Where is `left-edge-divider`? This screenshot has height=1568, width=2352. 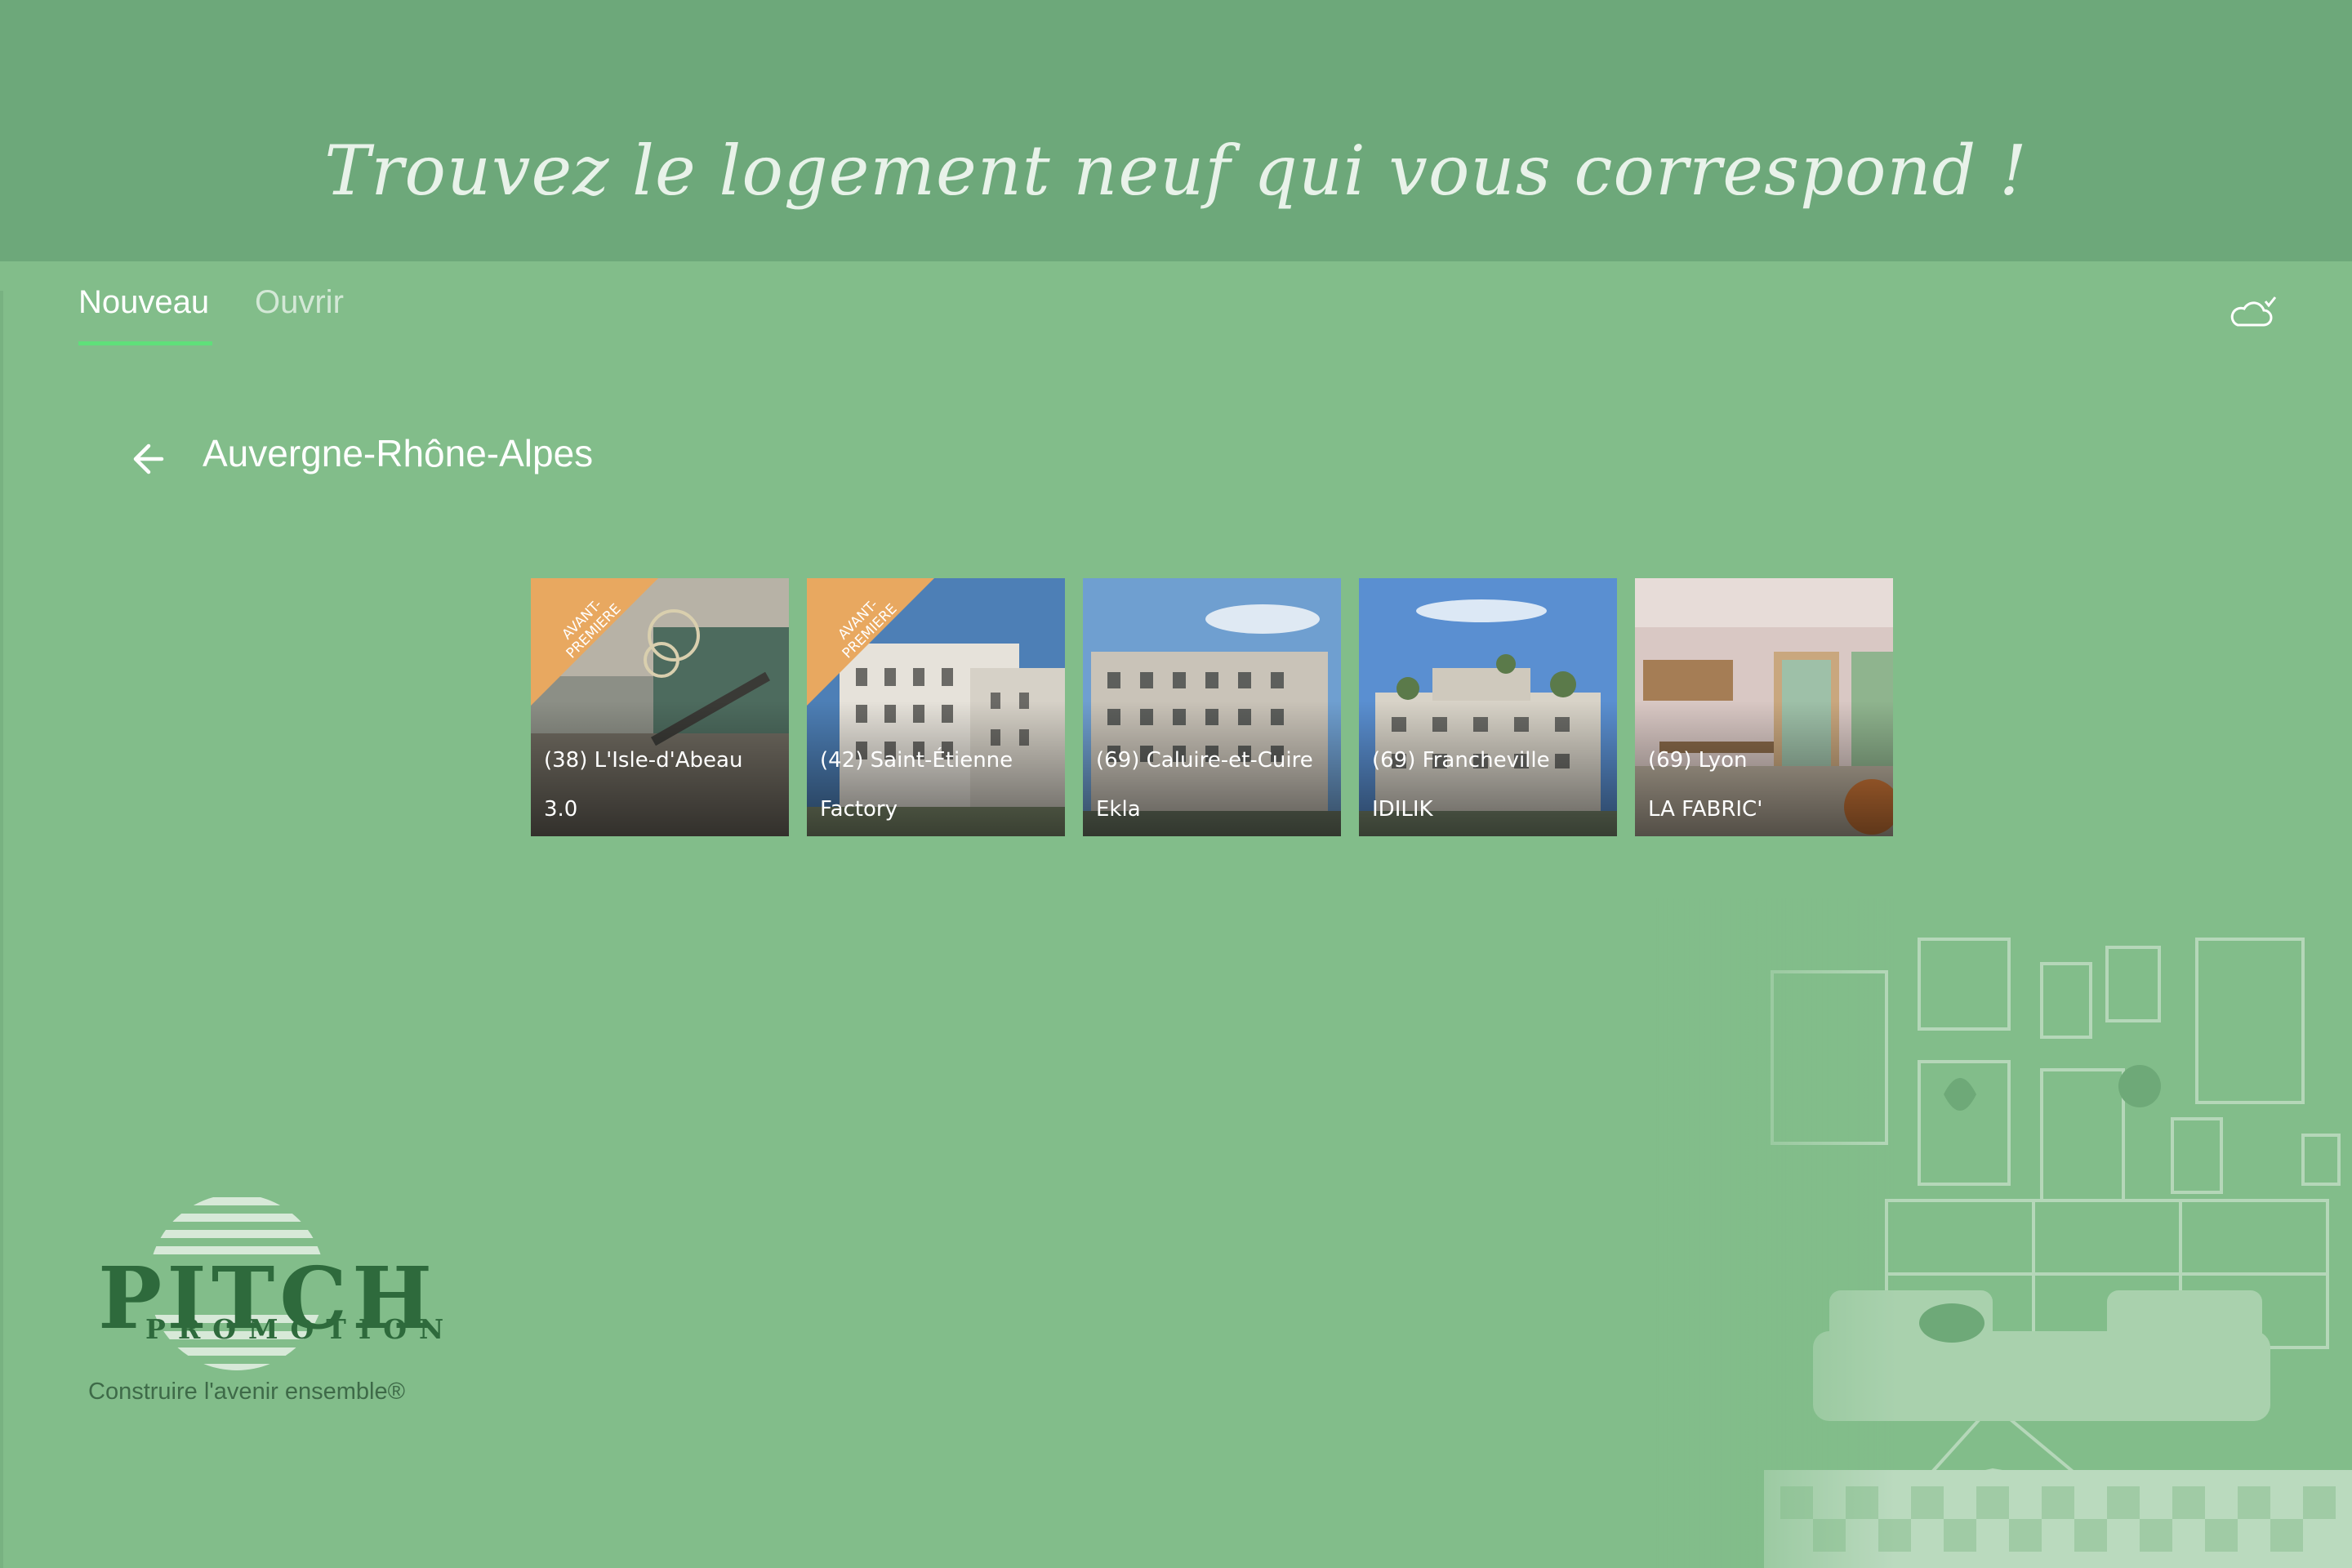 left-edge-divider is located at coordinates (1, 929).